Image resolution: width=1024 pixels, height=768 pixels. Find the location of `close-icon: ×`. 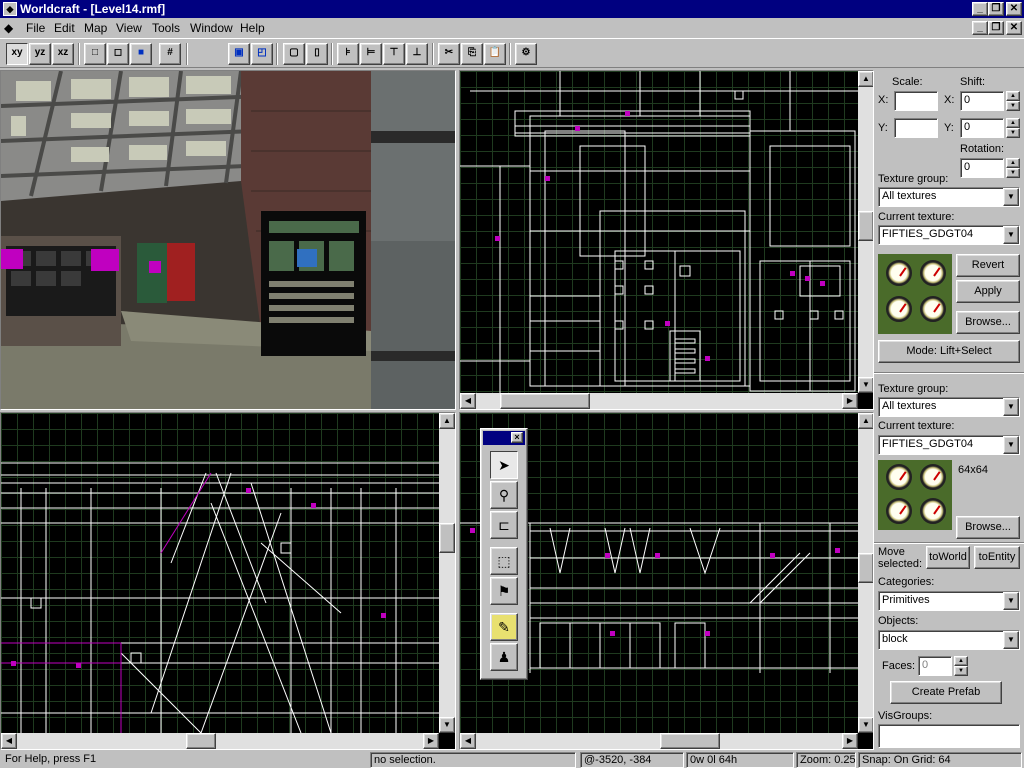

close-icon: × is located at coordinates (517, 437).